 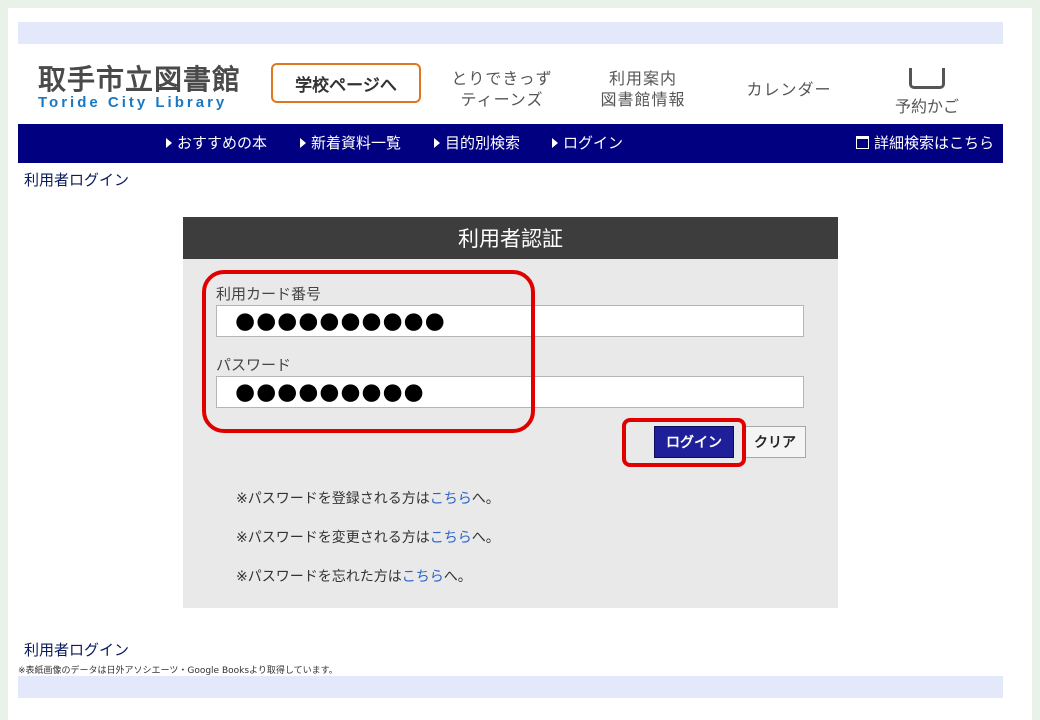 I want to click on nav-advanced-search-label: 詳細検索はこちら, so click(x=934, y=143).